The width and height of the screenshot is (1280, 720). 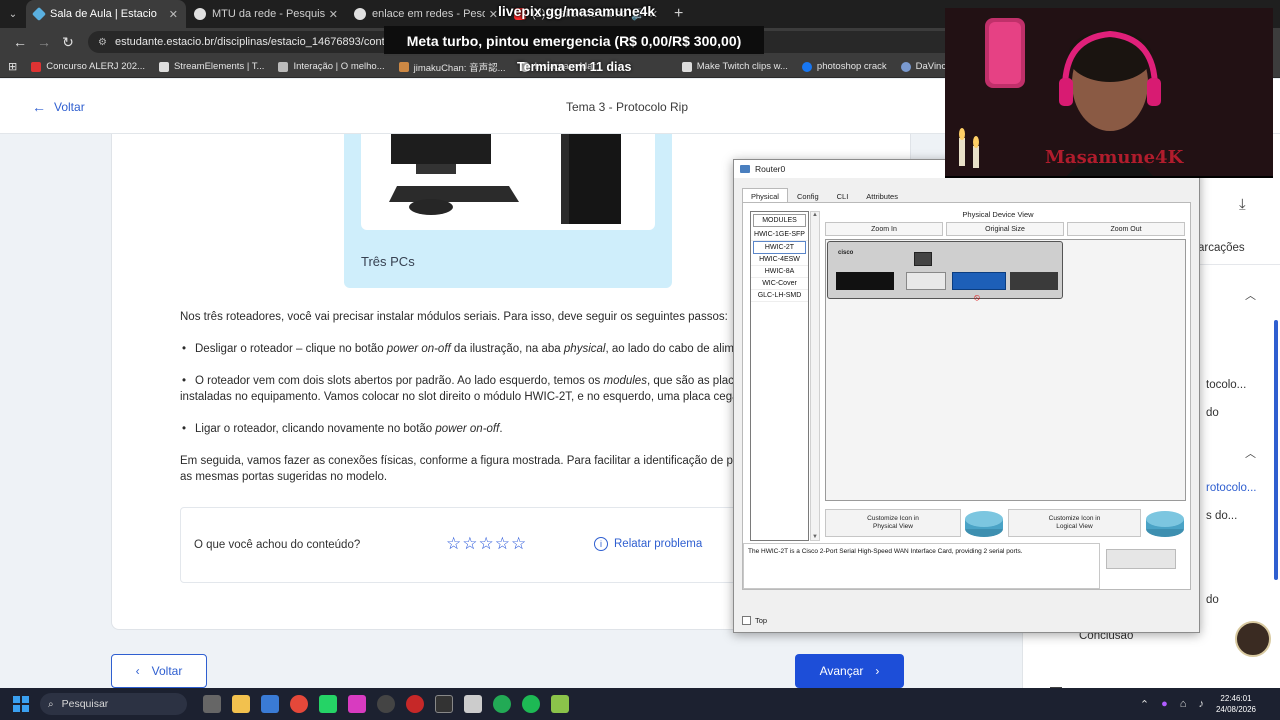 I want to click on webcam-image: Masamune4K, so click(x=1109, y=92).